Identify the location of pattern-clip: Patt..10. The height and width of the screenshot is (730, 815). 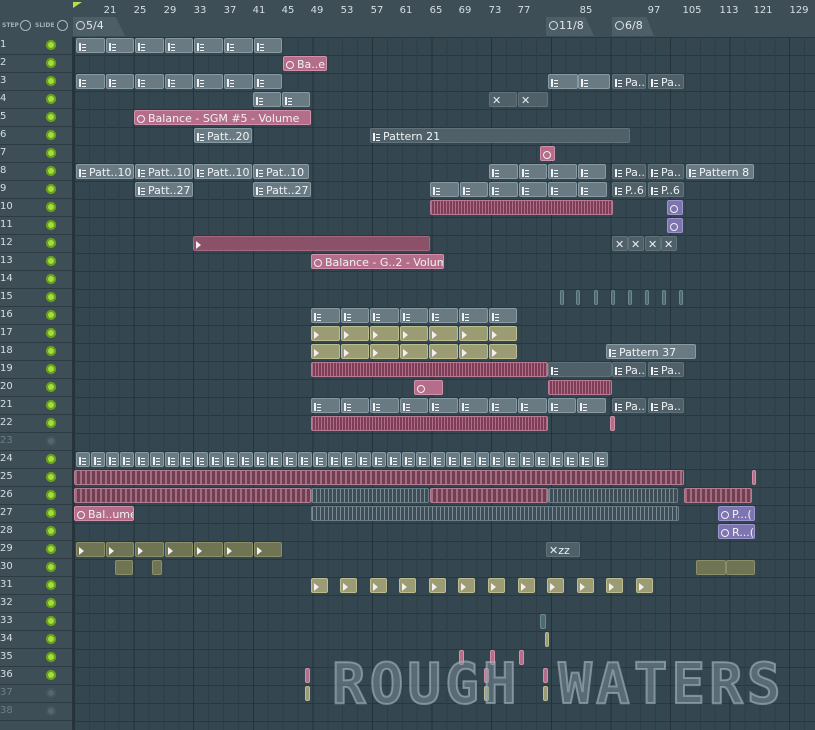
(164, 171).